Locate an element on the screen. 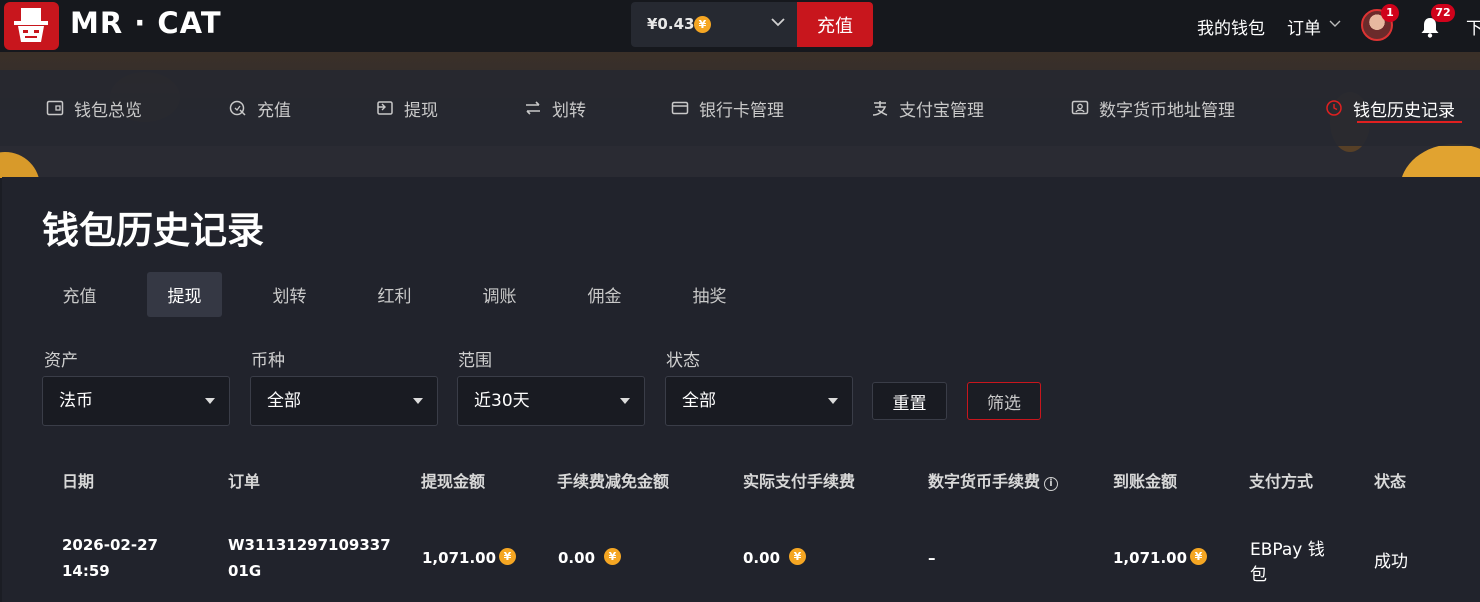  status-select-value: 全部 is located at coordinates (699, 401).